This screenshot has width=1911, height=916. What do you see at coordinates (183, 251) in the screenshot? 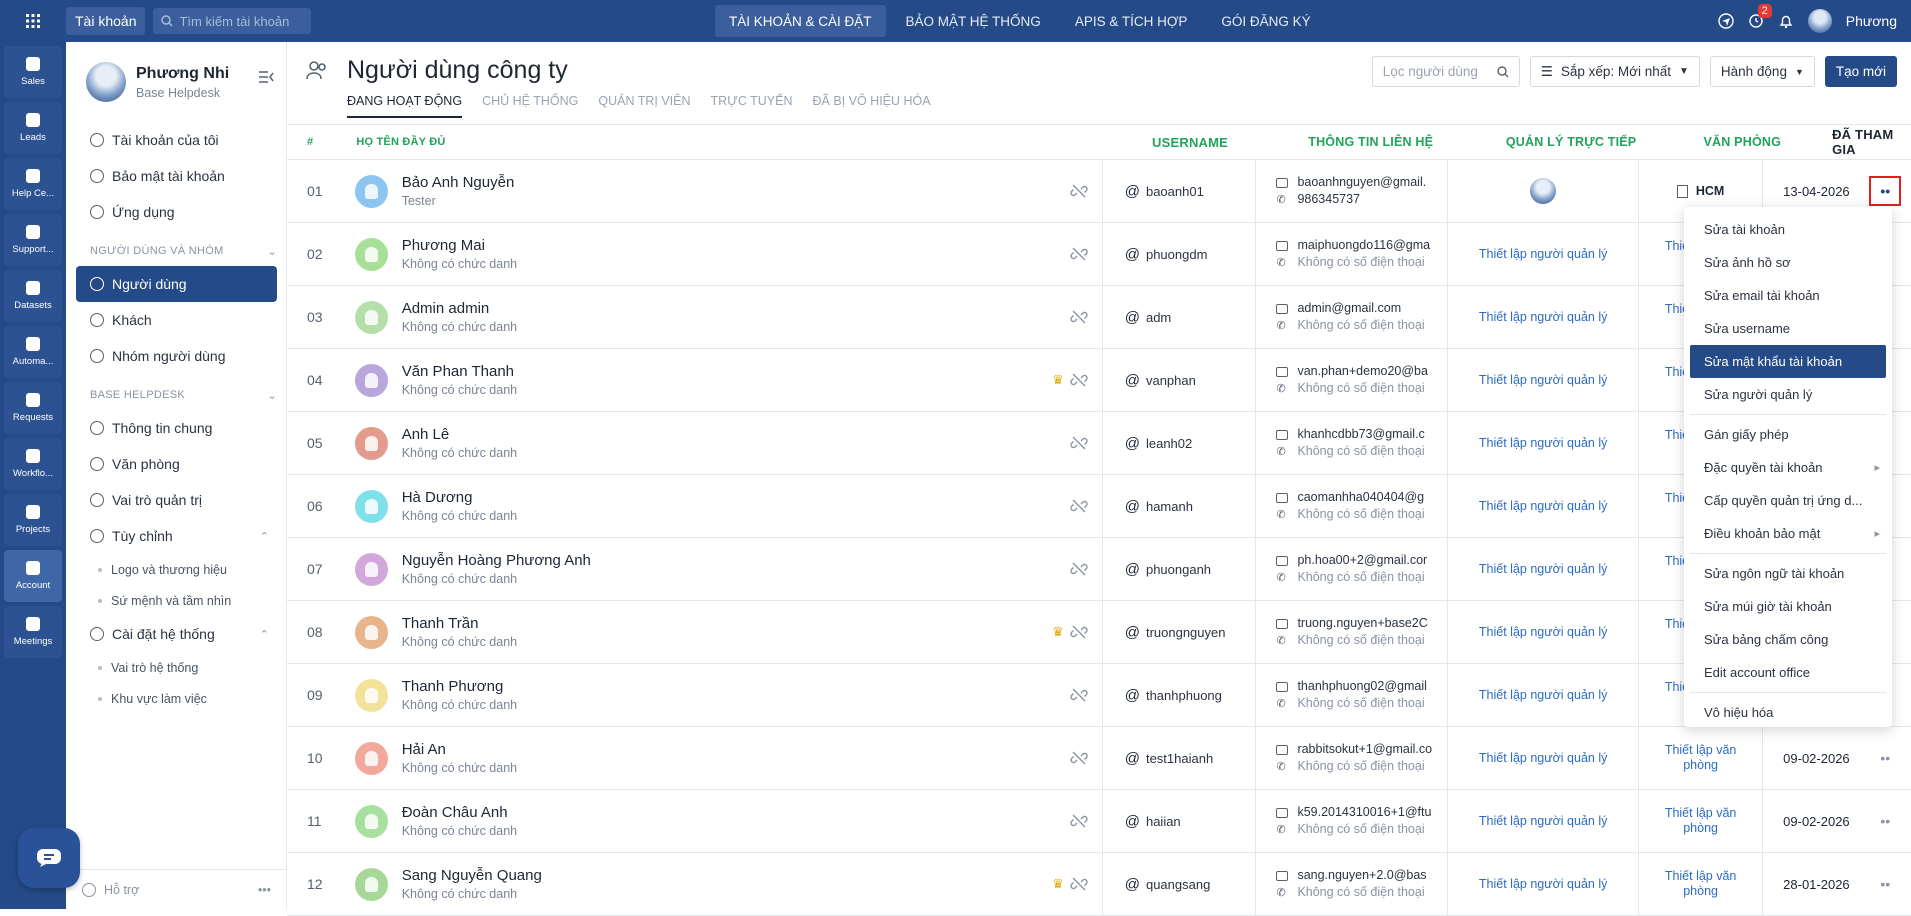
I see `section-users-groups: NGƯỜI DÙNG VÀ NHÓM ⌄` at bounding box center [183, 251].